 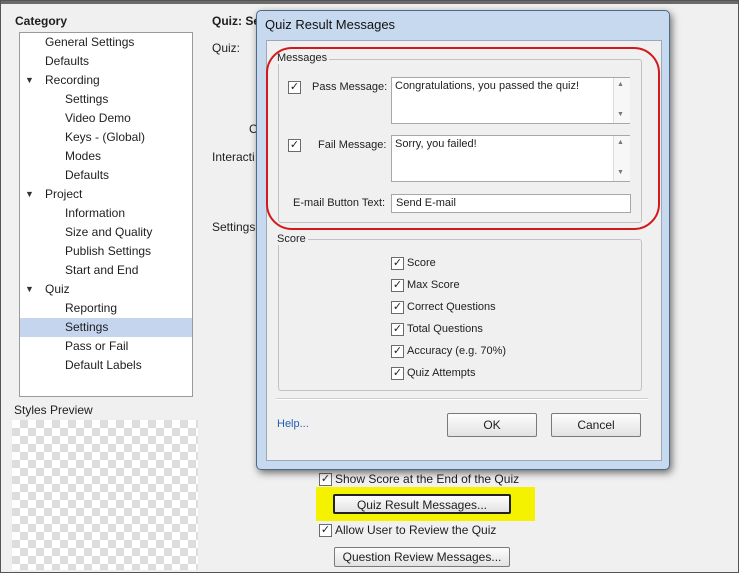 What do you see at coordinates (325, 479) in the screenshot?
I see `show-score-checkbox: ✓` at bounding box center [325, 479].